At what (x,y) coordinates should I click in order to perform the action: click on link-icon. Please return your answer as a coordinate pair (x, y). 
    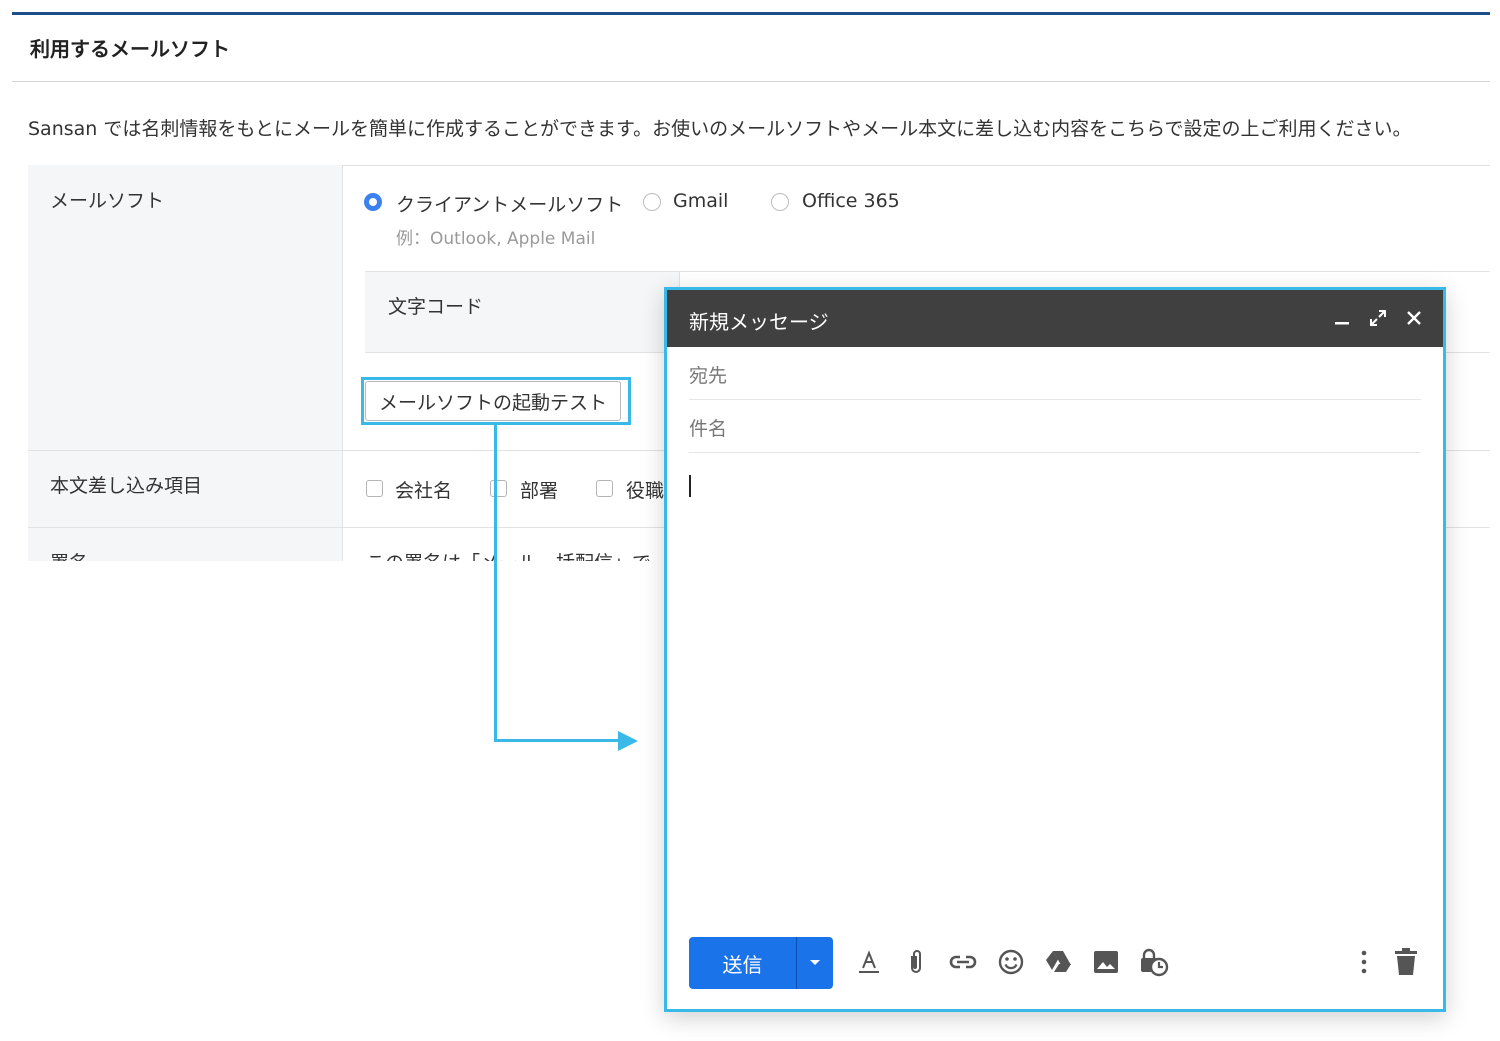
    Looking at the image, I should click on (963, 962).